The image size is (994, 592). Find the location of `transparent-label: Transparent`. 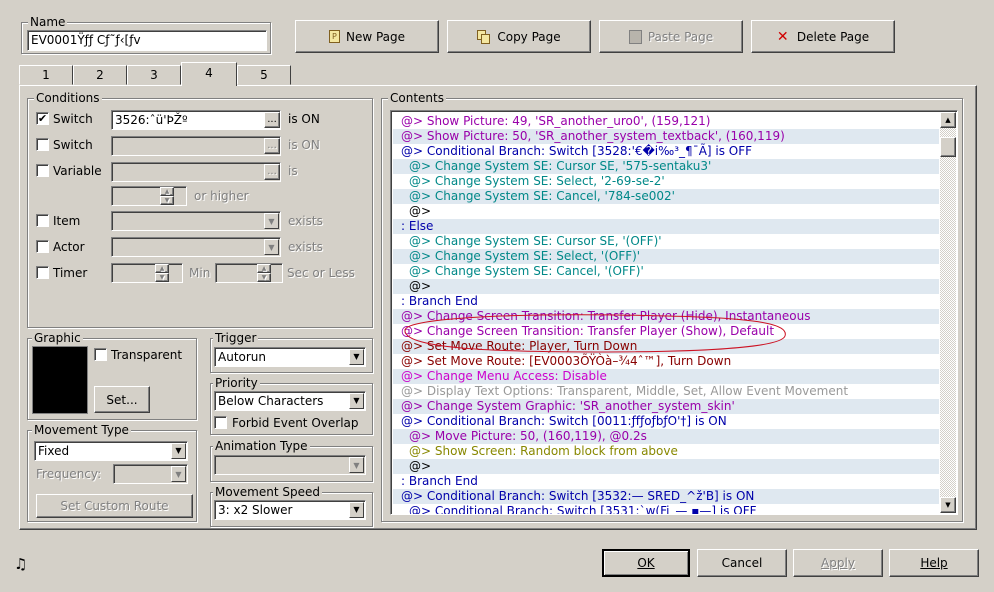

transparent-label: Transparent is located at coordinates (147, 355).